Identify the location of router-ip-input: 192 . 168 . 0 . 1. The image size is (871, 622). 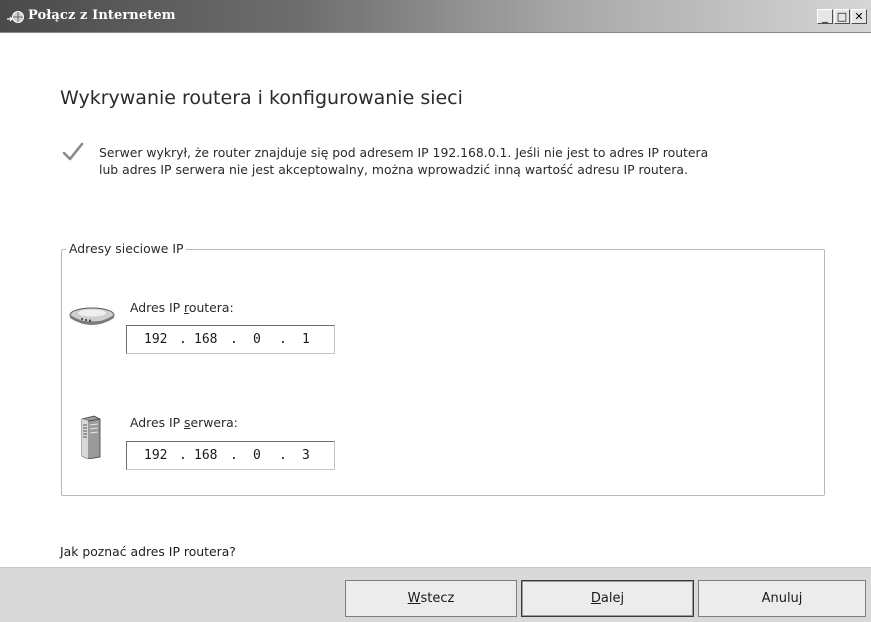
(230, 339).